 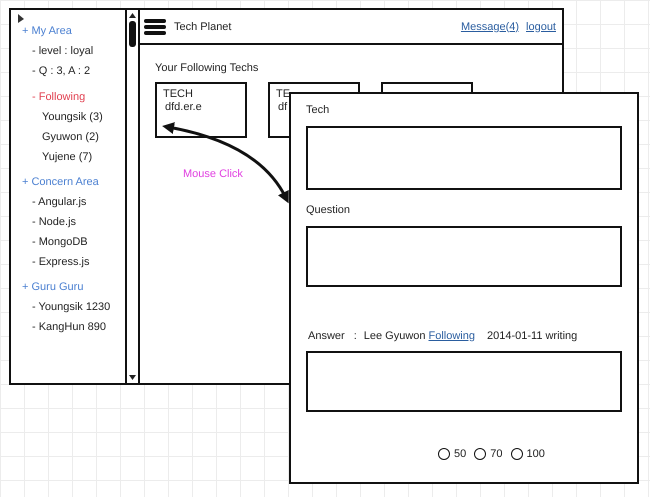 What do you see at coordinates (207, 68) in the screenshot?
I see `section-title: Your Following Techs` at bounding box center [207, 68].